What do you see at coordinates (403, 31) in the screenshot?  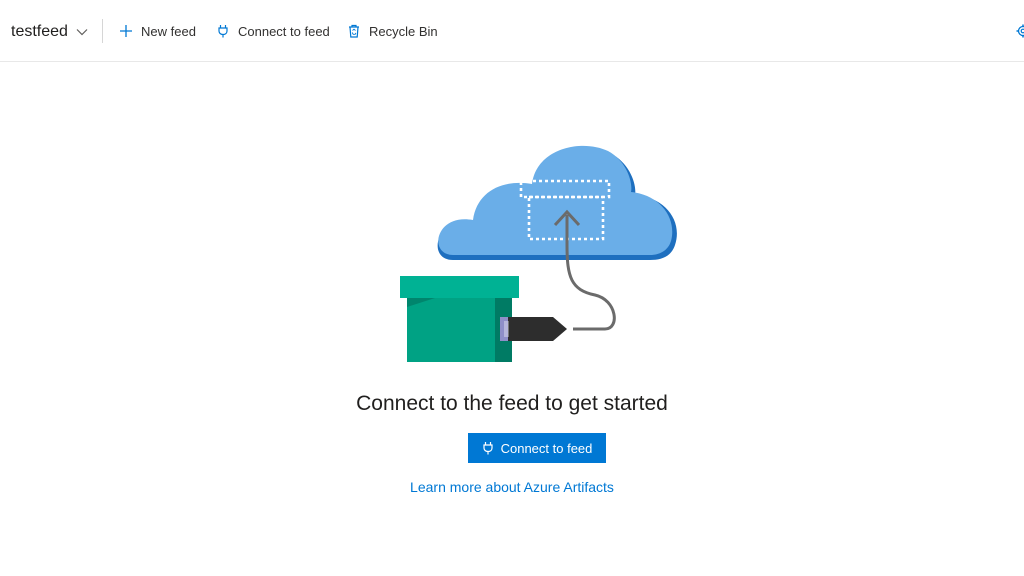 I see `recycle-bin-label: Recycle Bin` at bounding box center [403, 31].